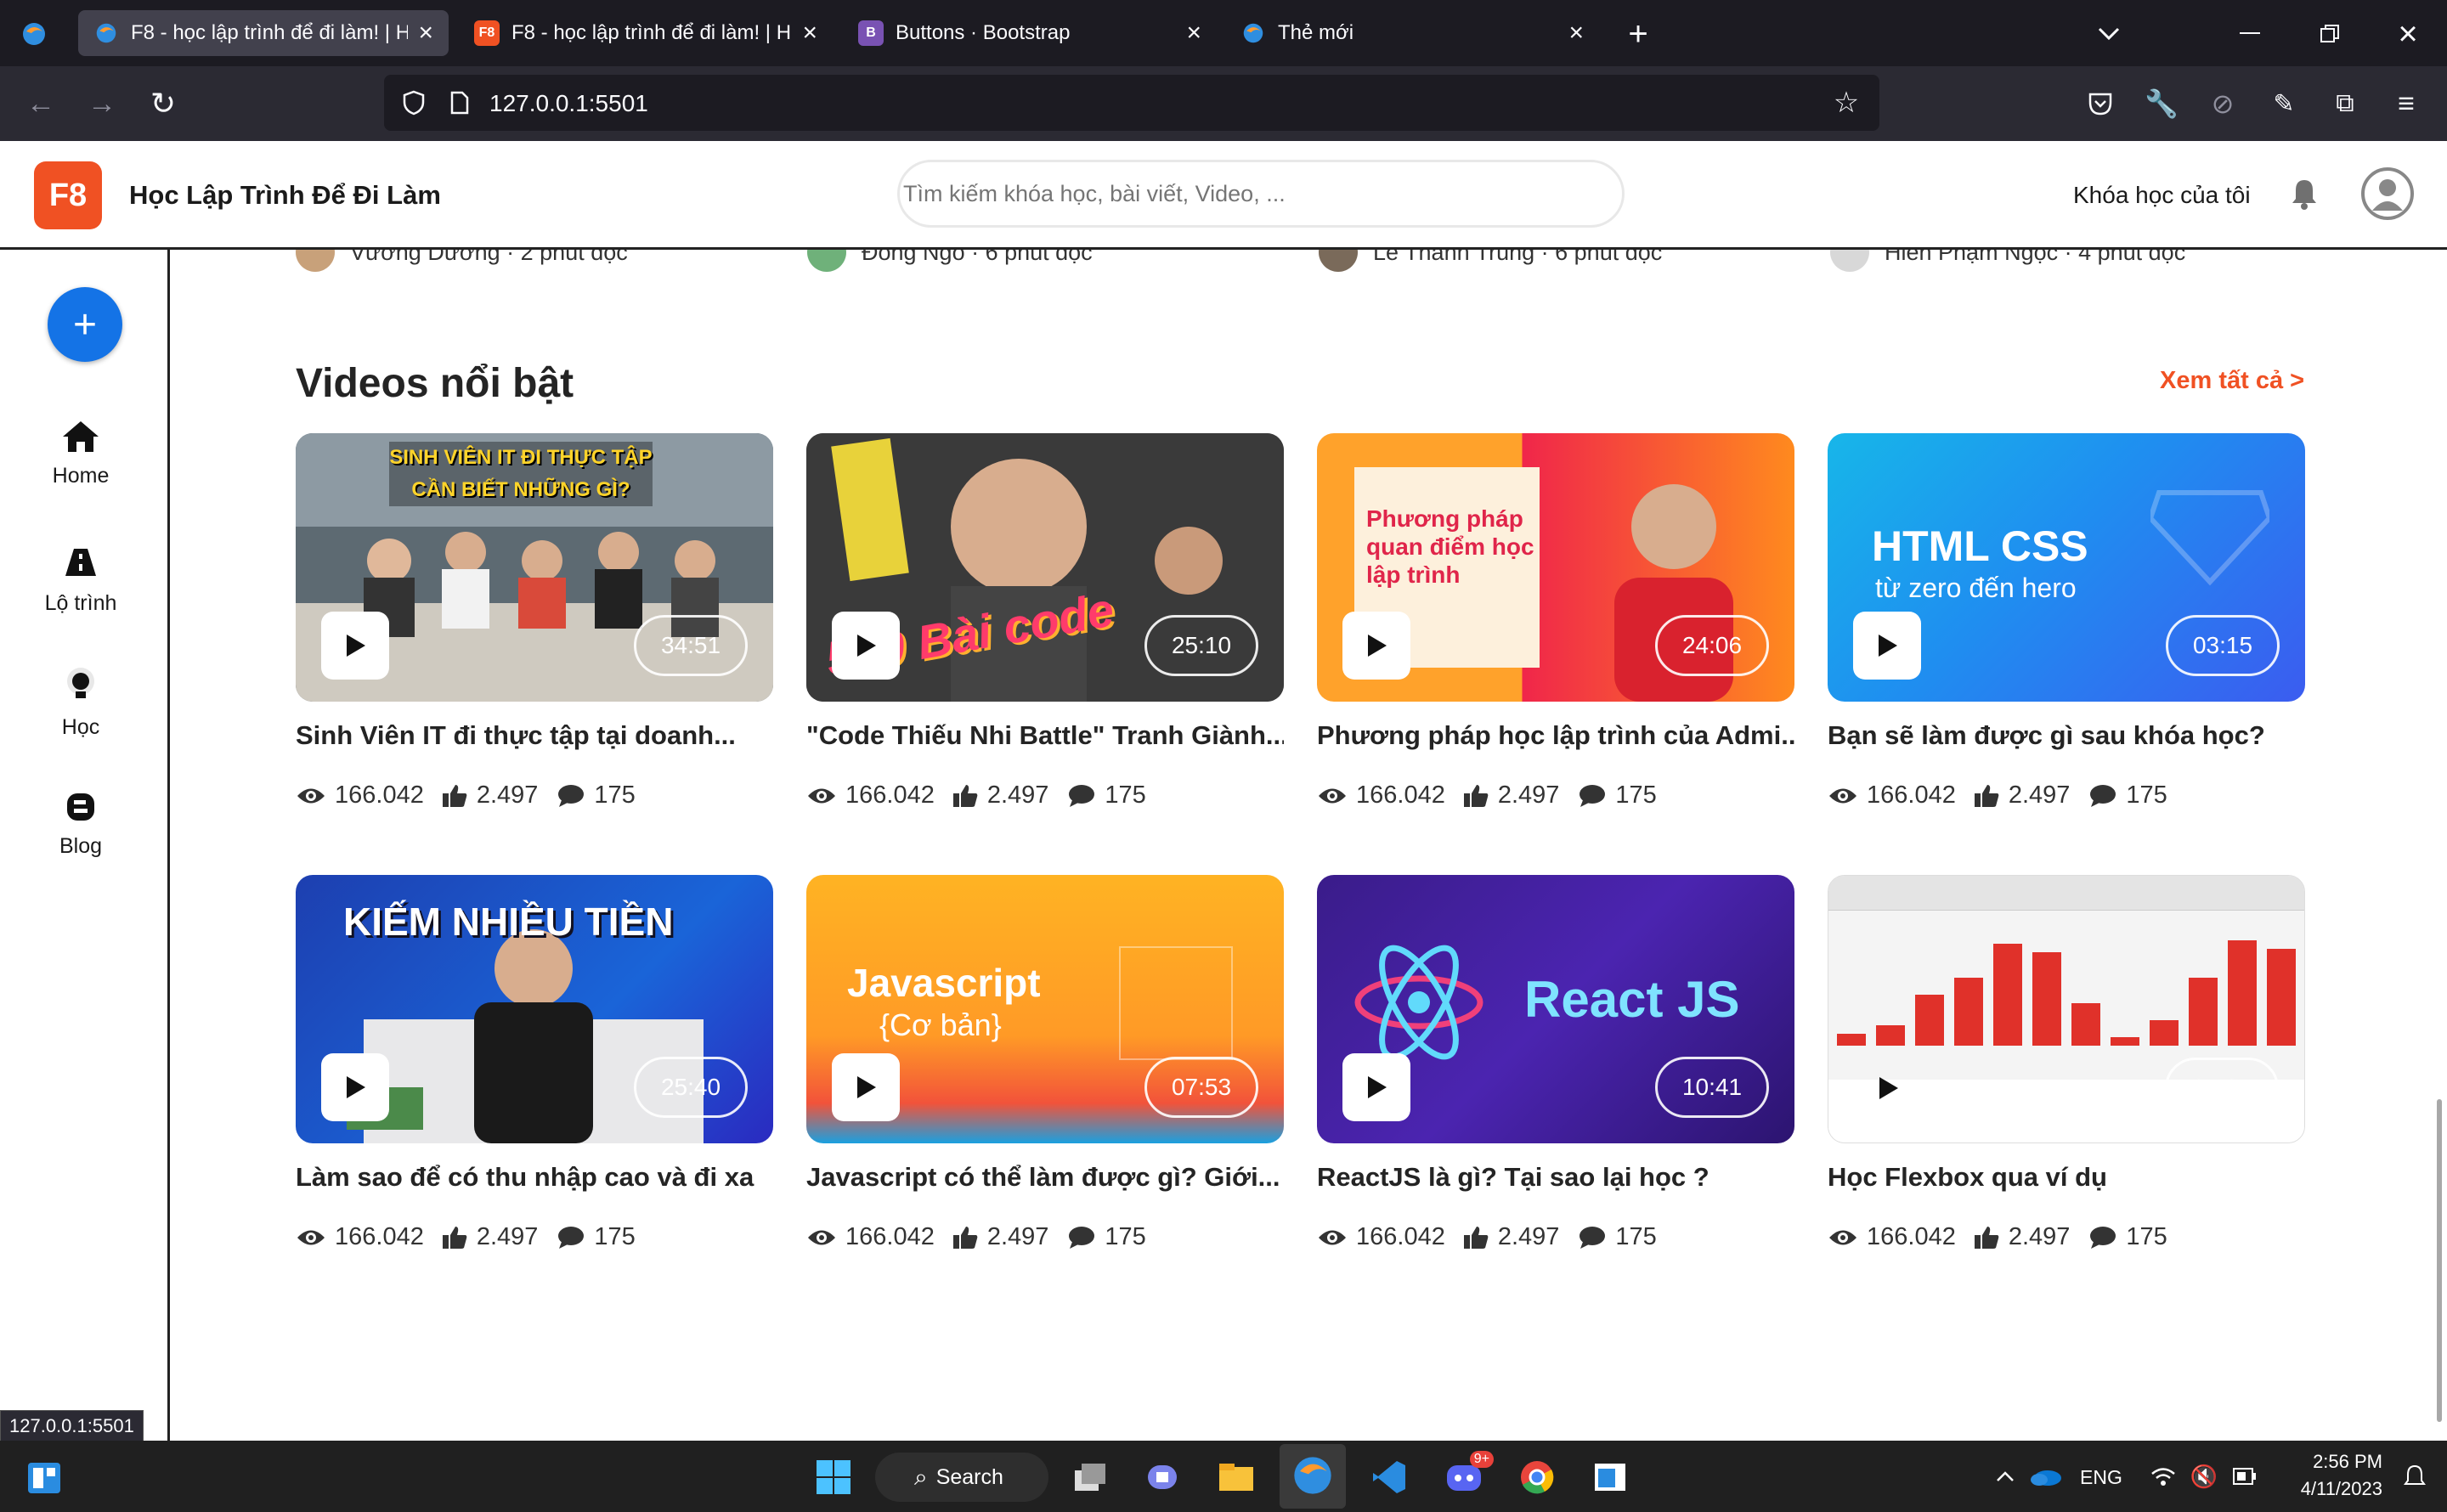  Describe the element at coordinates (1261, 194) in the screenshot. I see `search-input` at that location.